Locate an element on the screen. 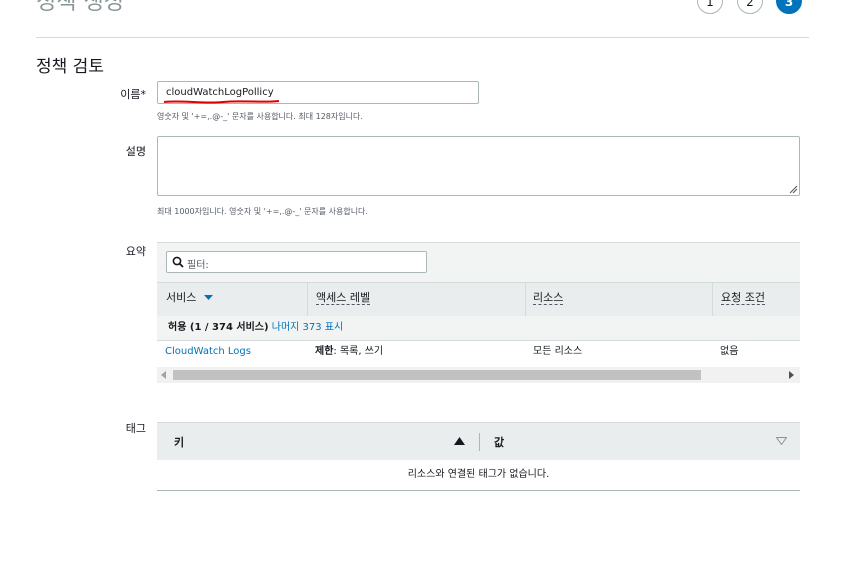  service-link: CloudWatch Logs is located at coordinates (208, 352).